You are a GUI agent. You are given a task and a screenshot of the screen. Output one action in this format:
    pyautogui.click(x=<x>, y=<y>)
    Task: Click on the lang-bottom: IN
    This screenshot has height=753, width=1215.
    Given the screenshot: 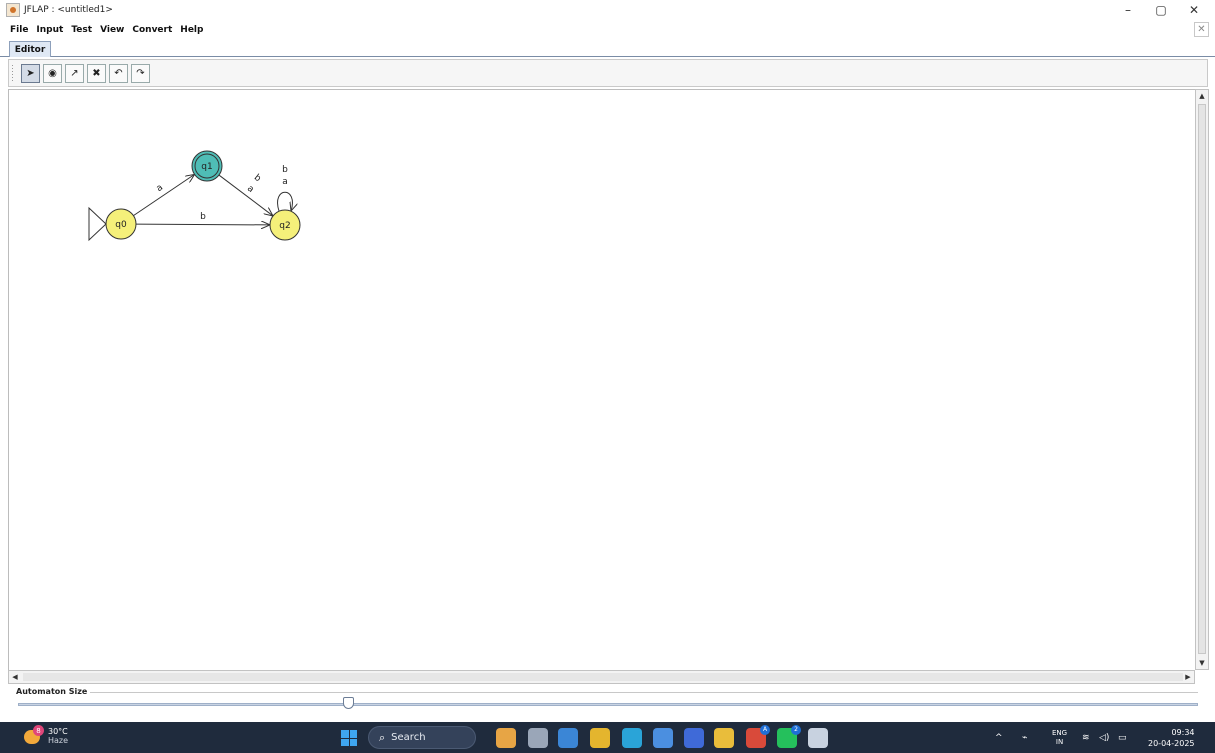 What is the action you would take?
    pyautogui.click(x=1059, y=741)
    